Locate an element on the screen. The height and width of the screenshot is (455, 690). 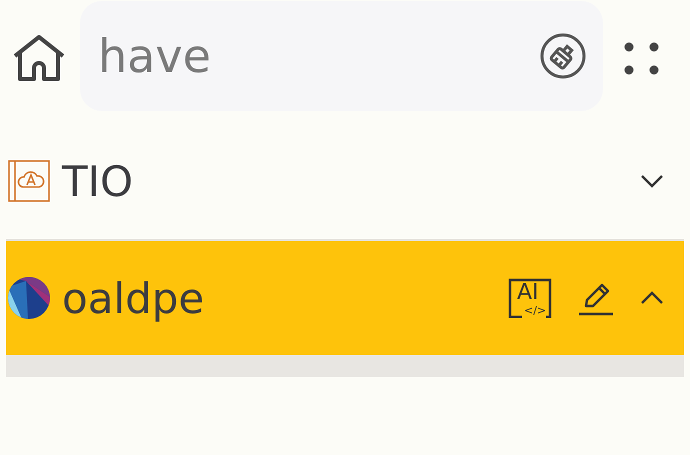
search-input: have is located at coordinates (318, 56).